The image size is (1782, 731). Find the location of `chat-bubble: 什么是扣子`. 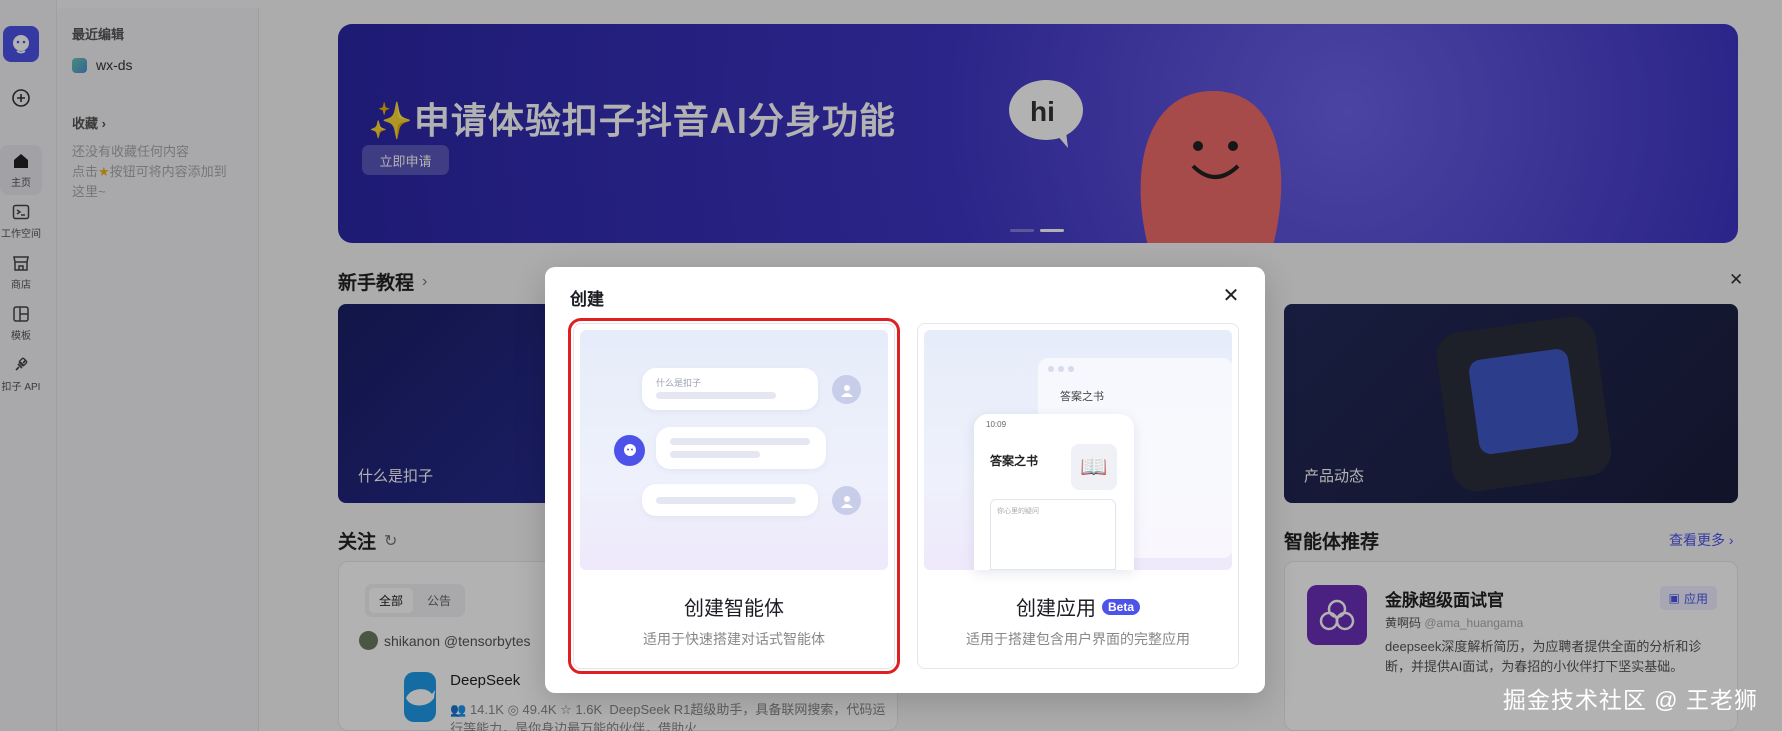

chat-bubble: 什么是扣子 is located at coordinates (730, 389).